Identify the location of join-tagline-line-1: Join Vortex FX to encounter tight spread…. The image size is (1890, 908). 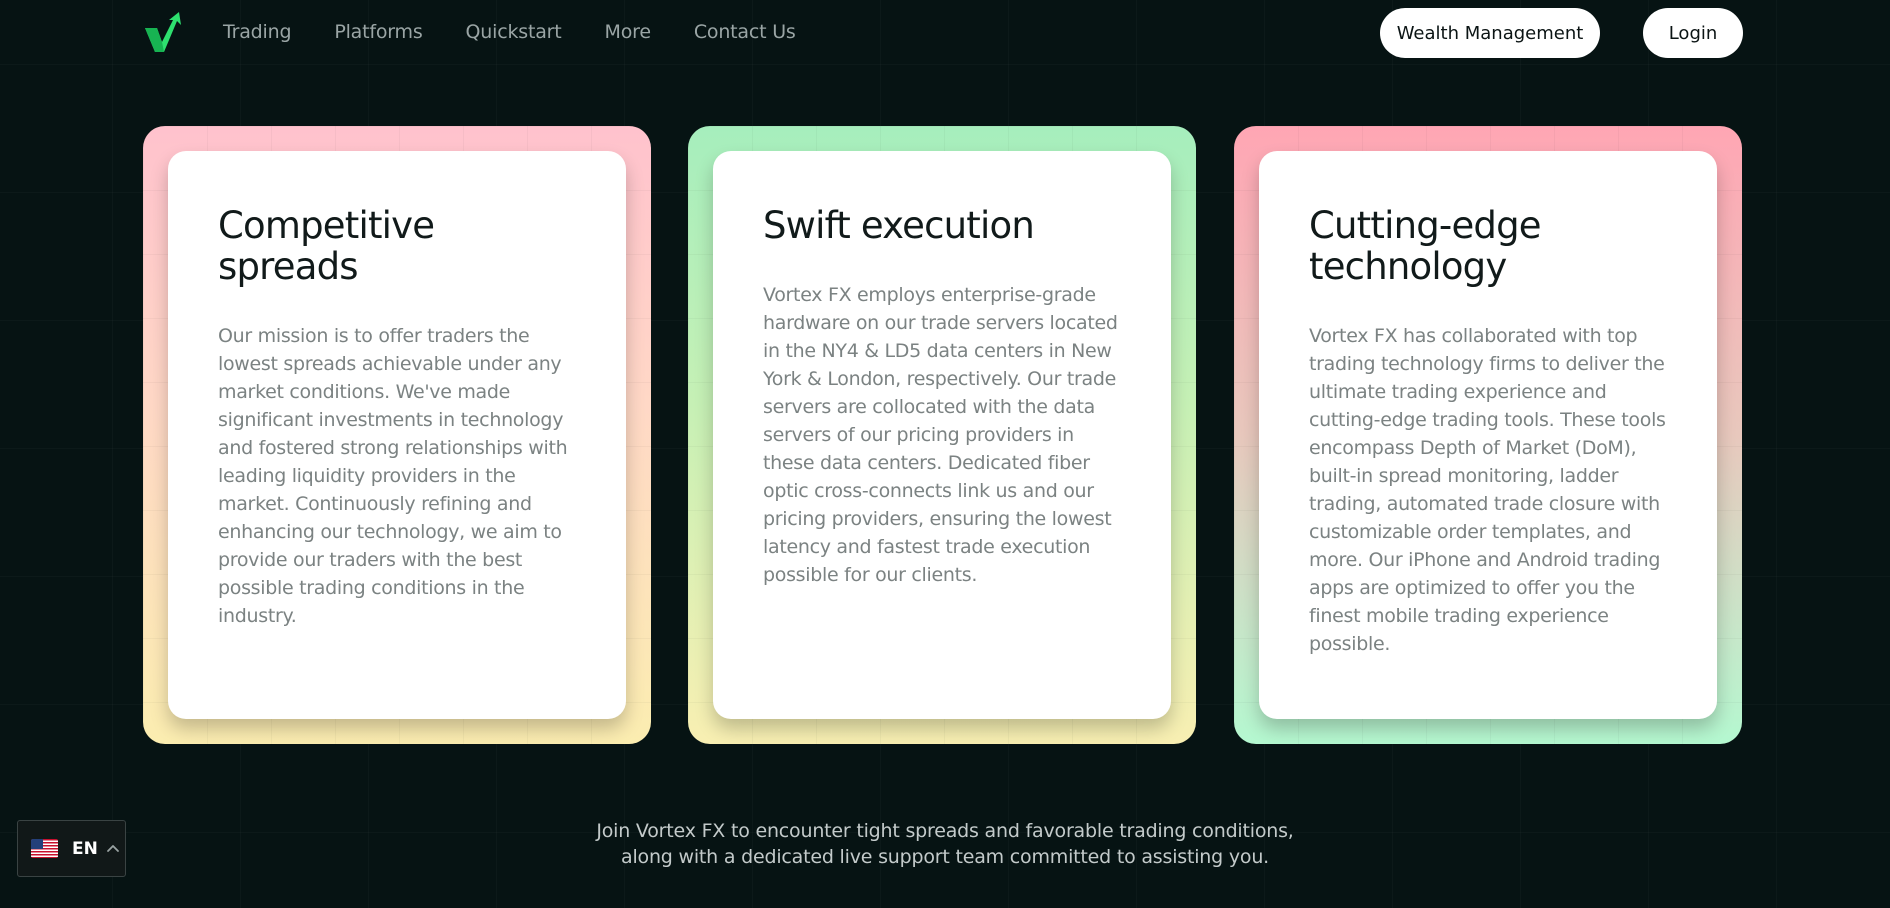
(945, 831).